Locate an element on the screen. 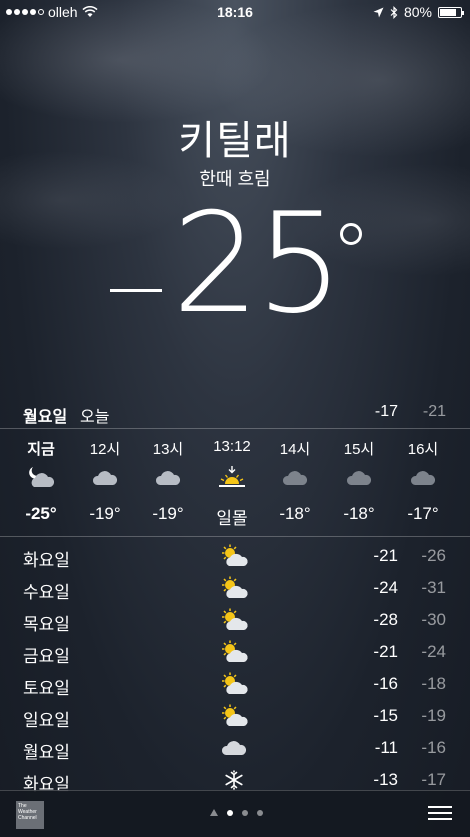  battery-icon is located at coordinates (451, 12).